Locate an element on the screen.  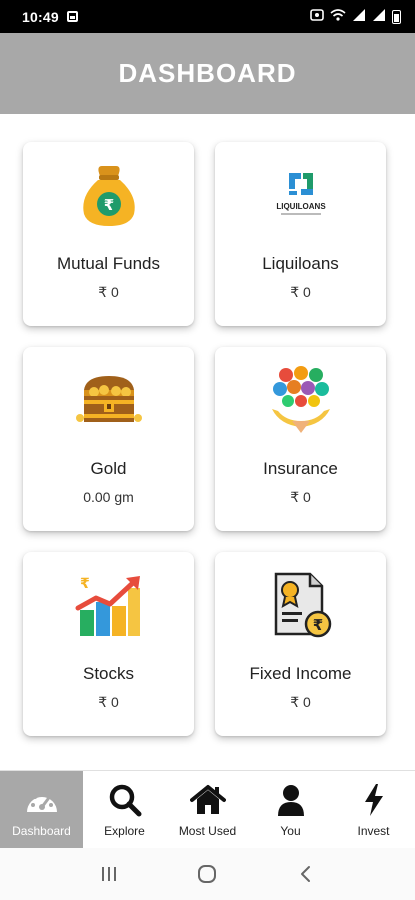
card-insurance: Insurance ₹ 0 is located at coordinates (300, 439).